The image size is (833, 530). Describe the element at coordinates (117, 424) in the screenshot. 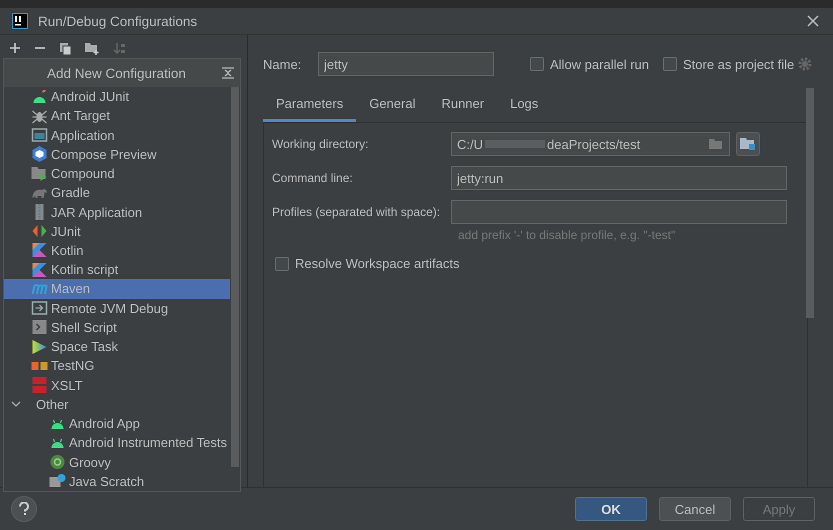

I see `configuration-item: Android App` at that location.